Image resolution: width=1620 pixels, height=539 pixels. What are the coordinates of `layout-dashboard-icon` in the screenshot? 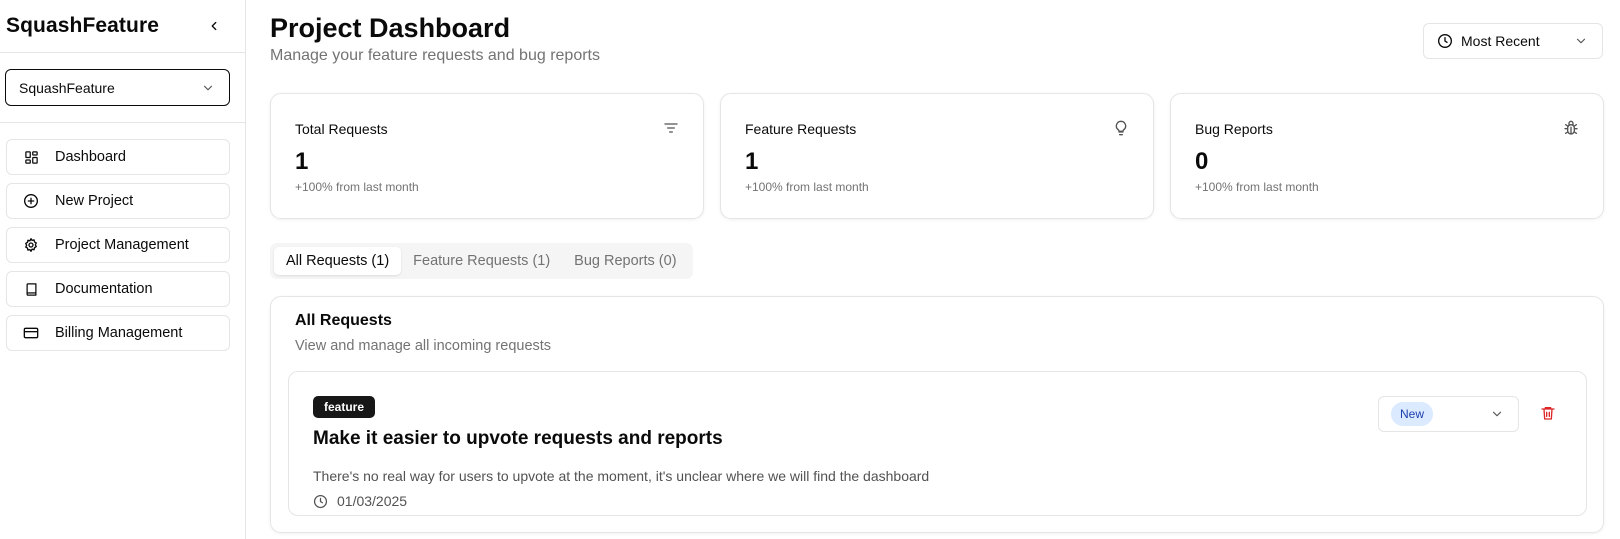 It's located at (31, 157).